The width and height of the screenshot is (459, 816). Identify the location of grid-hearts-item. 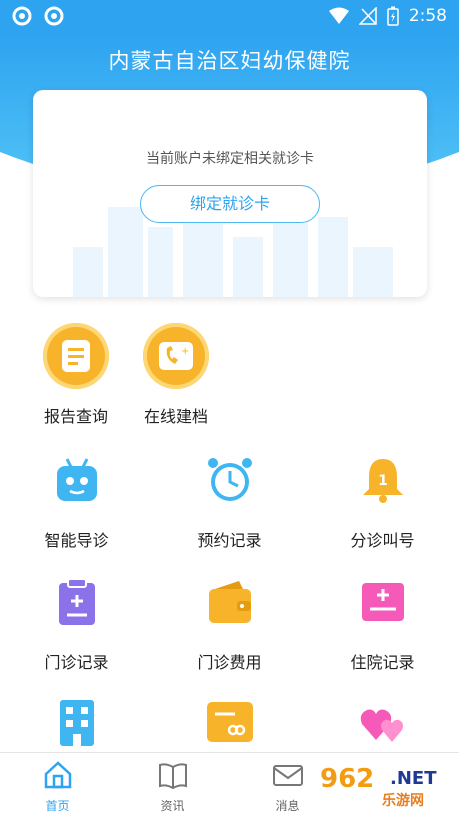
(382, 725).